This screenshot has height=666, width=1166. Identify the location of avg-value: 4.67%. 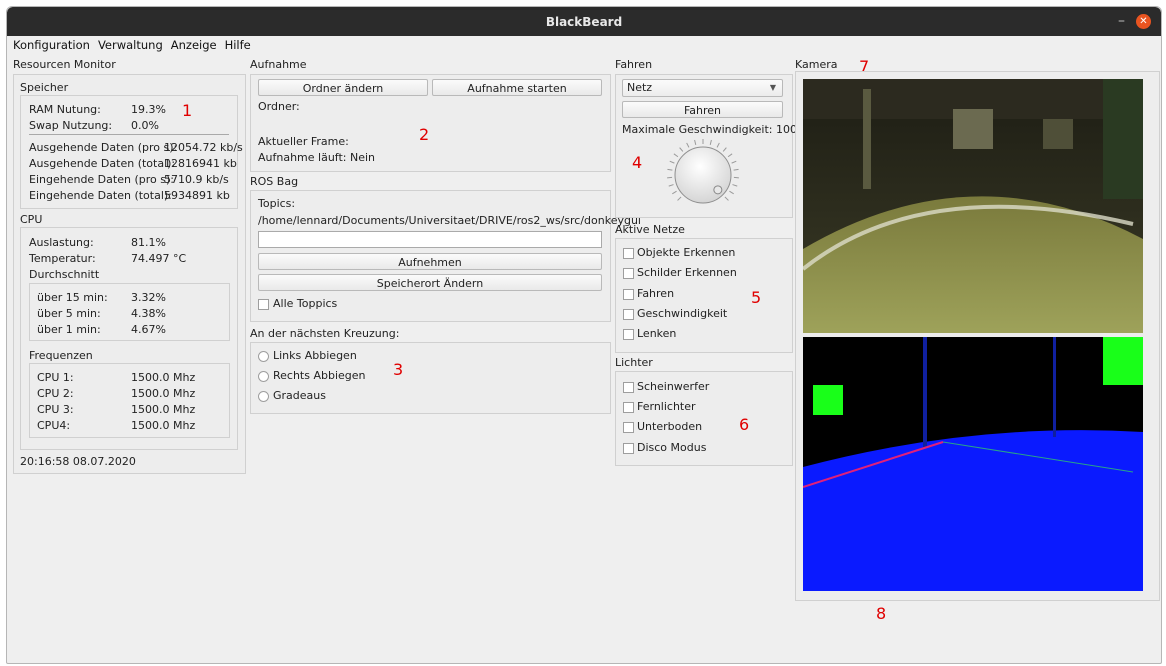
(148, 329).